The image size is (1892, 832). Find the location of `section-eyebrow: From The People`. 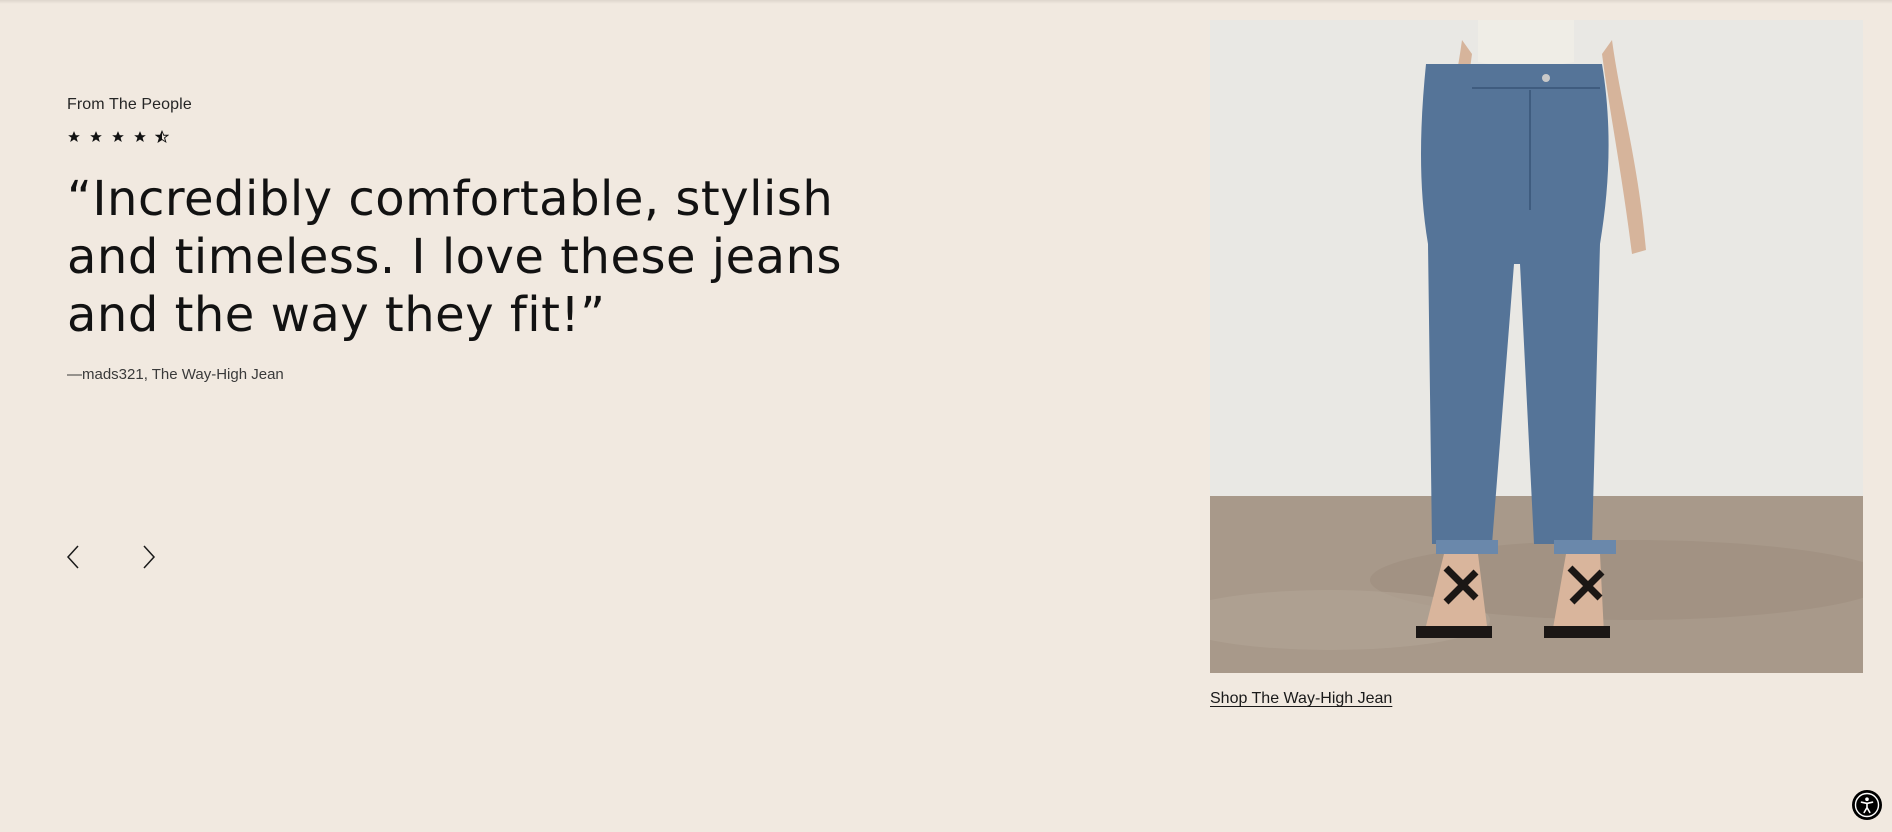

section-eyebrow: From The People is located at coordinates (129, 104).